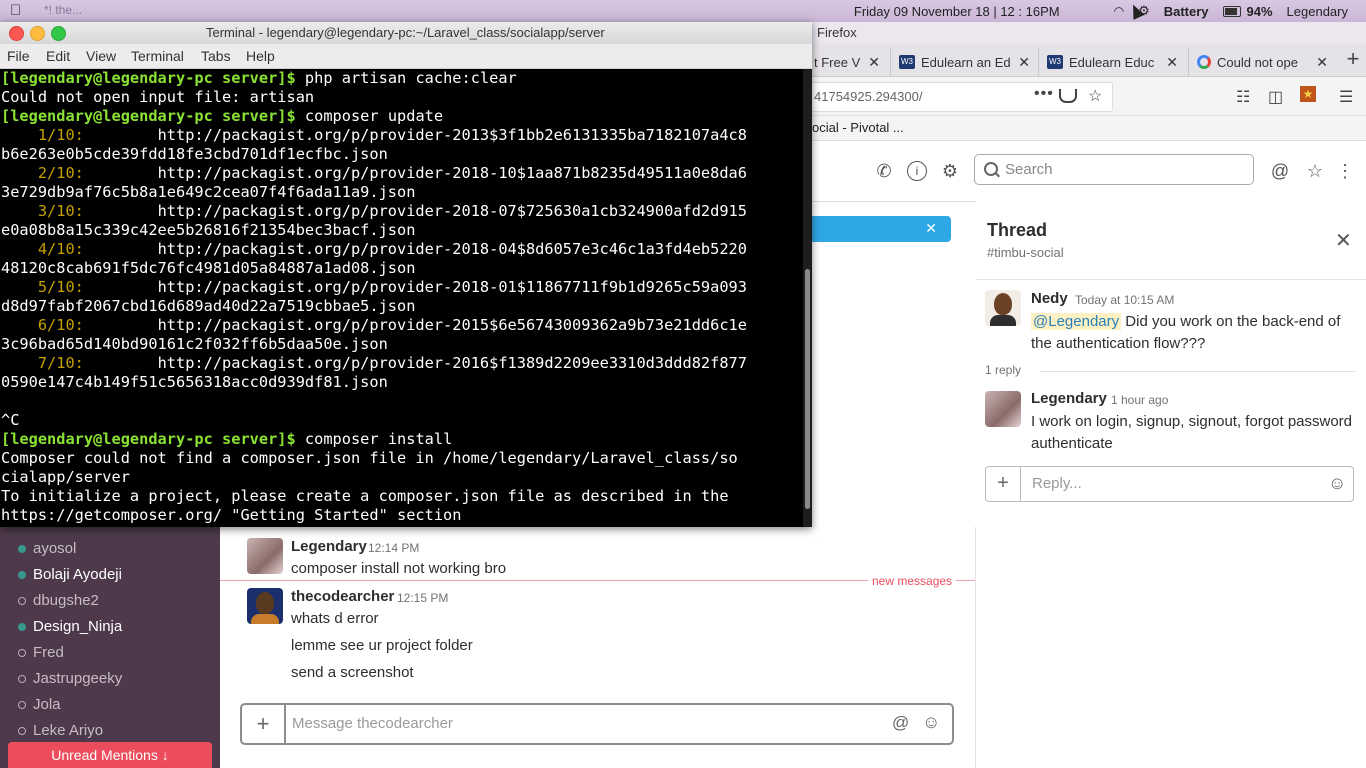 This screenshot has height=768, width=1366. What do you see at coordinates (37, 33) in the screenshot?
I see `minimize-window-icon` at bounding box center [37, 33].